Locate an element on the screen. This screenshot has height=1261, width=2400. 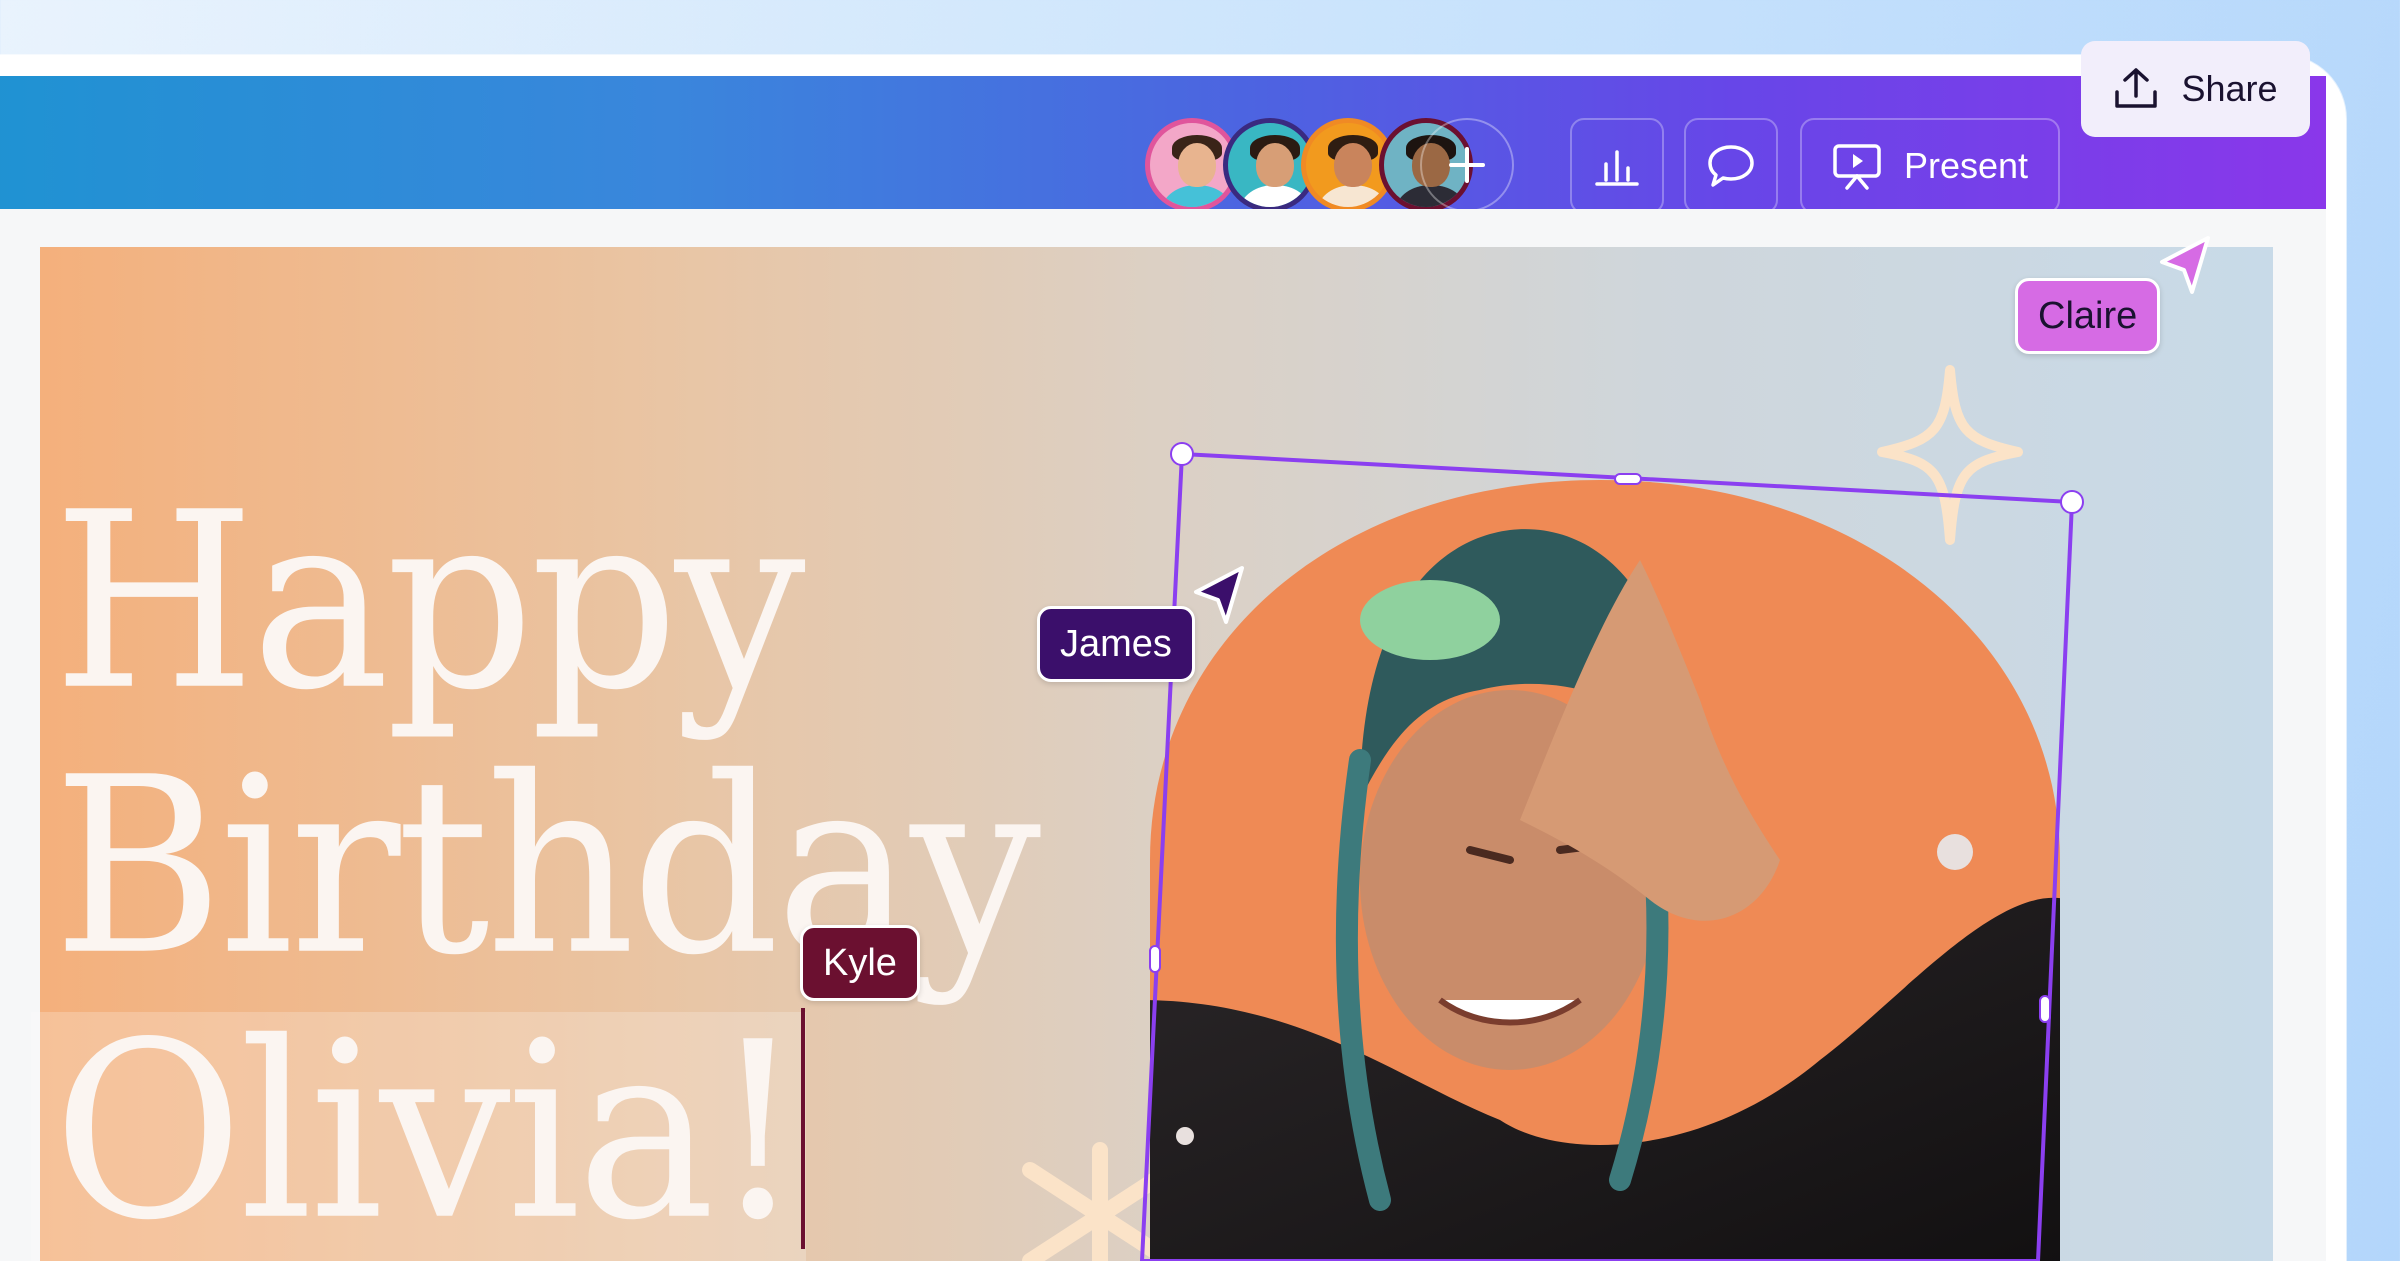
heading-line-name: Olivia! is located at coordinates (428, 1132).